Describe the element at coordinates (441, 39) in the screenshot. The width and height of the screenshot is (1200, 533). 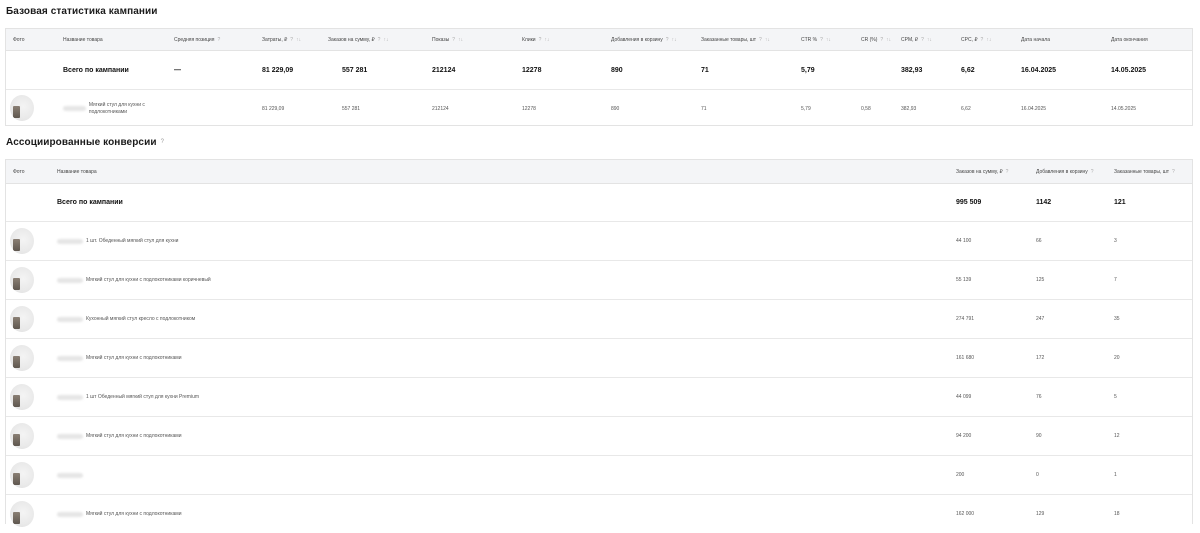
I see `col-shows-label: Показы` at that location.